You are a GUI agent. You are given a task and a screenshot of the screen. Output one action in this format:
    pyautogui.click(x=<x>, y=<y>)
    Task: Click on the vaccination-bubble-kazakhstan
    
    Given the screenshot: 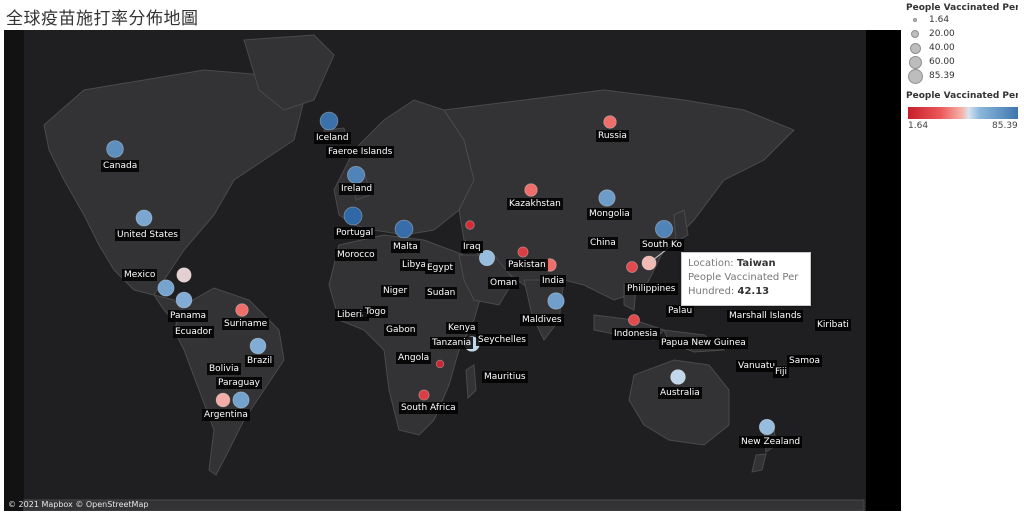 What is the action you would take?
    pyautogui.click(x=531, y=190)
    